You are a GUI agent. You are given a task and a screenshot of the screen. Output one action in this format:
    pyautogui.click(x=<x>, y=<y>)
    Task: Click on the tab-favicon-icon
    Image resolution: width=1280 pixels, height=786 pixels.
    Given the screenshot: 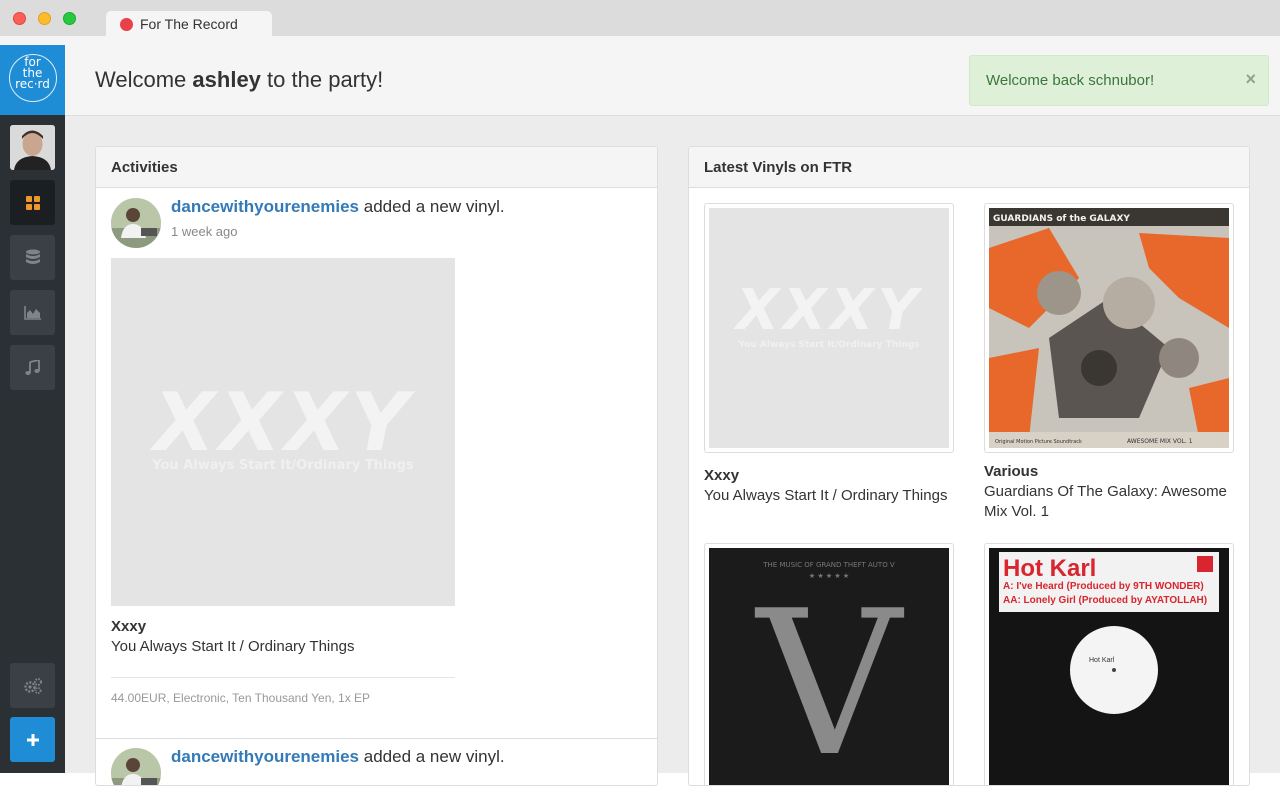 What is the action you would take?
    pyautogui.click(x=126, y=24)
    